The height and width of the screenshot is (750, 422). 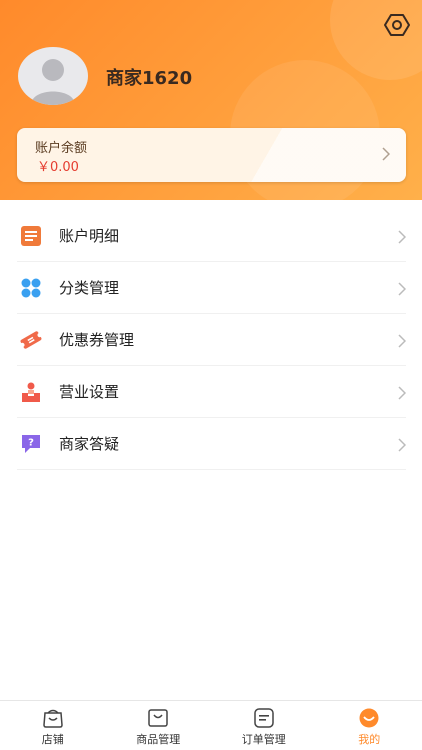 What do you see at coordinates (53, 82) in the screenshot?
I see `user-avatar-icon` at bounding box center [53, 82].